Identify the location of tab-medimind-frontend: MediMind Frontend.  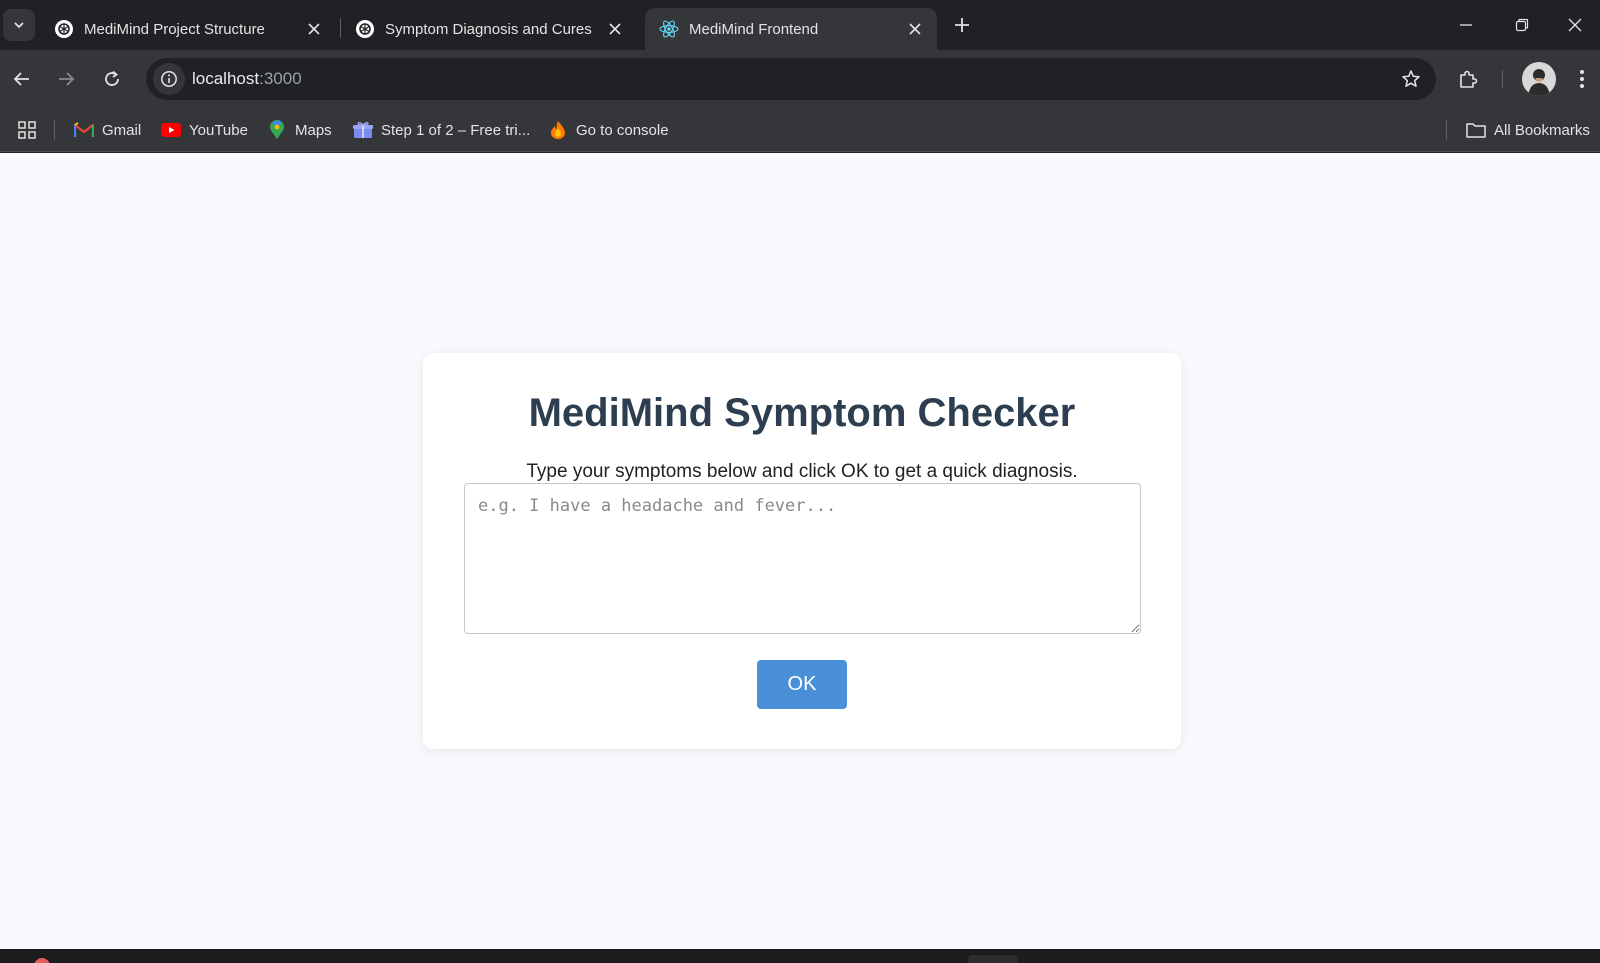
(791, 29).